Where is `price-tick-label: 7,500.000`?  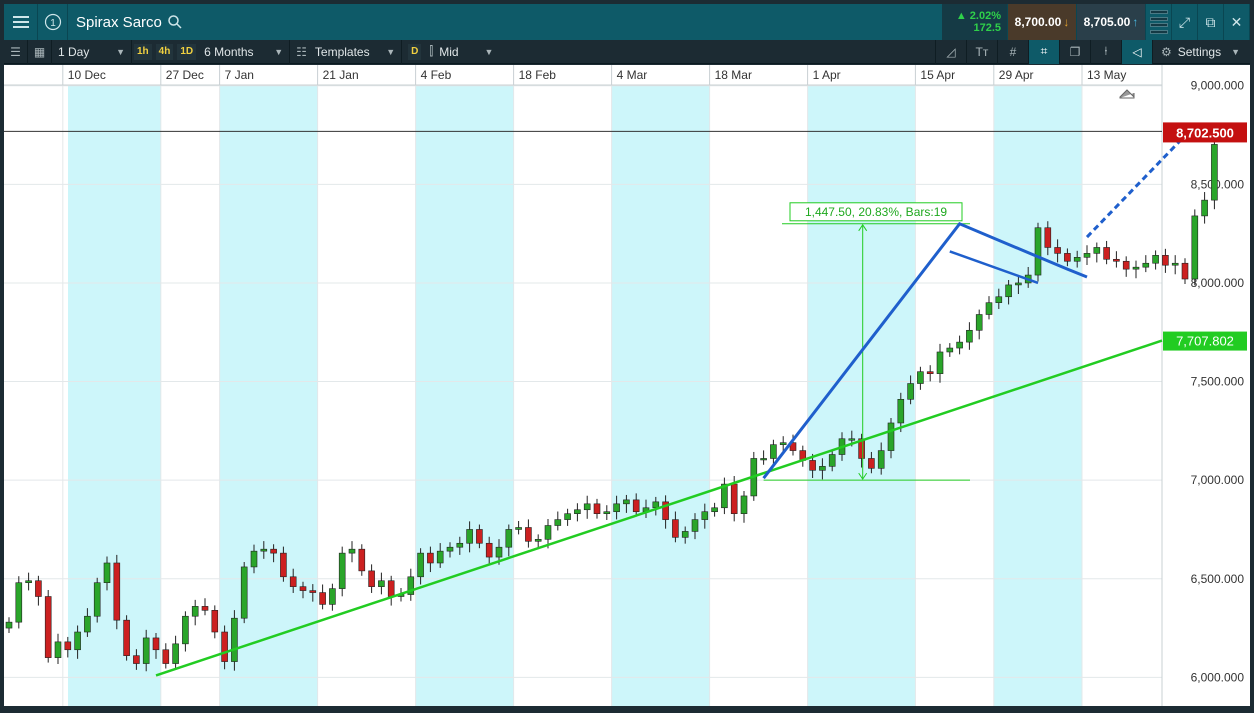
price-tick-label: 7,500.000 is located at coordinates (1218, 382).